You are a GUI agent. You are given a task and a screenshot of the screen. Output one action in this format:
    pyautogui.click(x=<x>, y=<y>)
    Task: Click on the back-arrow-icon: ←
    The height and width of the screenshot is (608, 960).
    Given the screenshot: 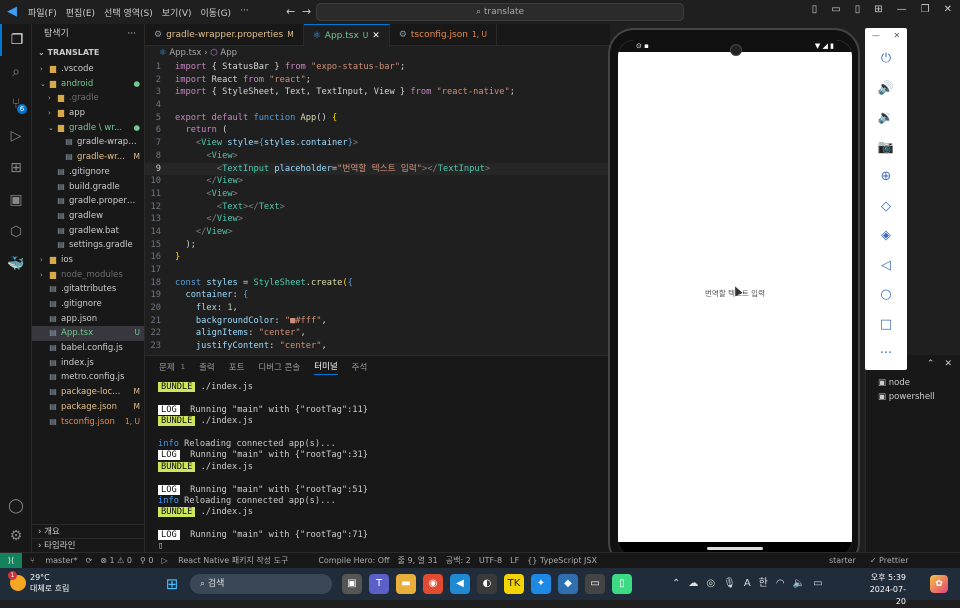 What is the action you would take?
    pyautogui.click(x=290, y=11)
    